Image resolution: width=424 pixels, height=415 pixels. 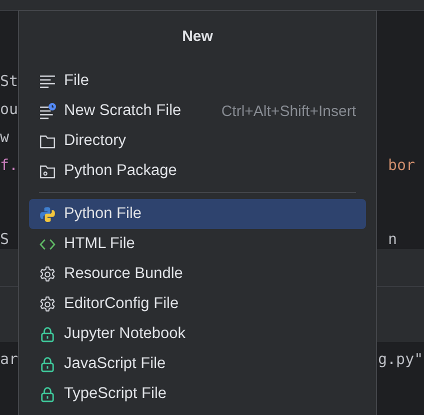 What do you see at coordinates (197, 171) in the screenshot?
I see `menu-item: Python Package` at bounding box center [197, 171].